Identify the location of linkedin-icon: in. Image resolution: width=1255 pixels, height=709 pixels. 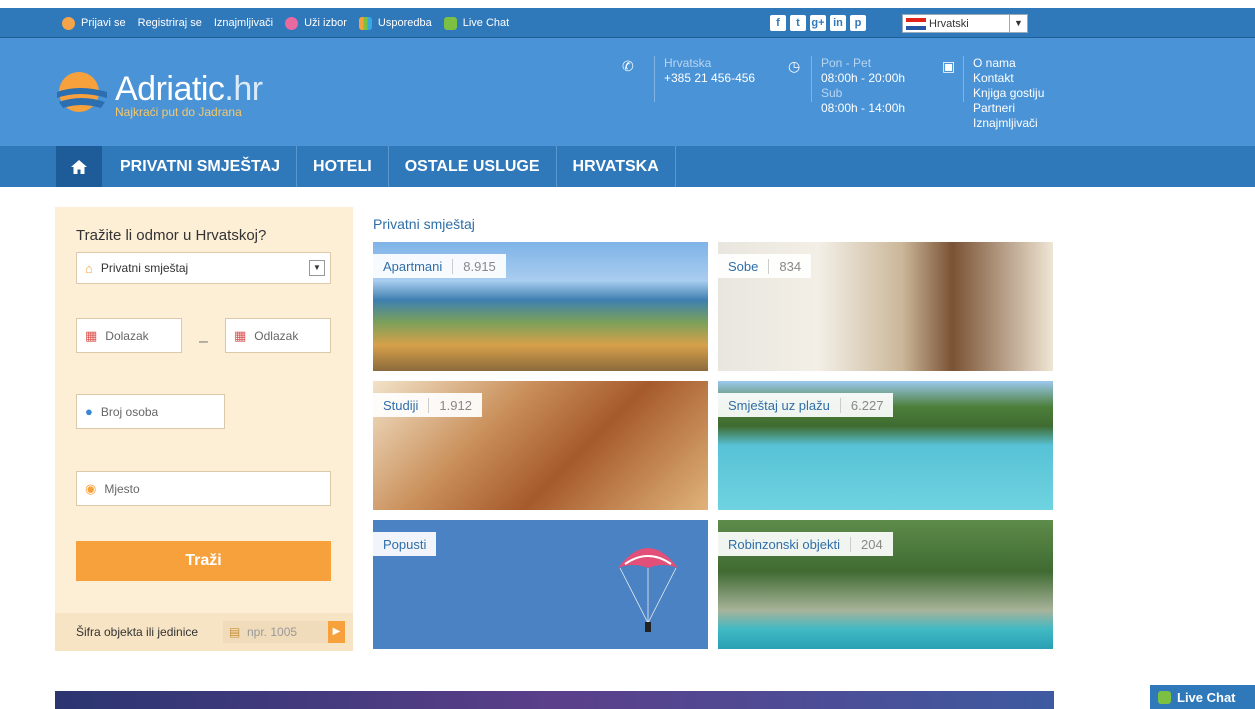
(838, 23).